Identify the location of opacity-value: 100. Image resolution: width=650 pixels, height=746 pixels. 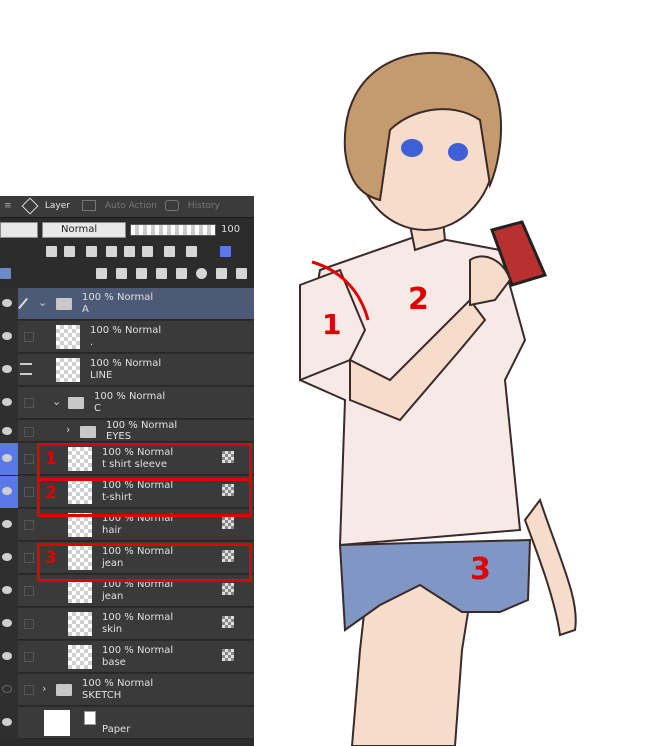
(230, 229).